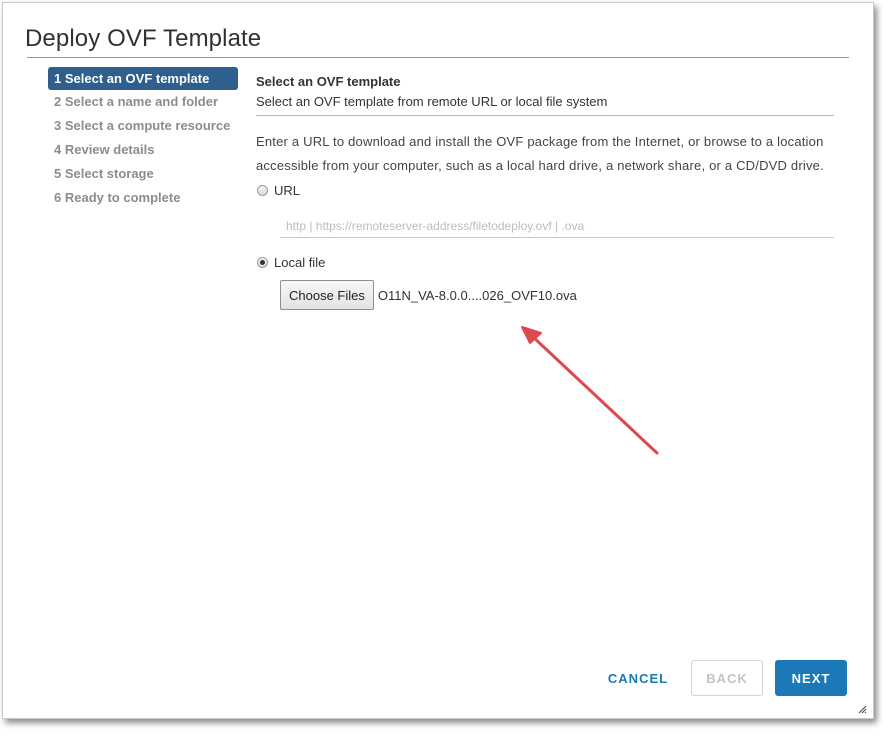 The height and width of the screenshot is (735, 887). Describe the element at coordinates (727, 678) in the screenshot. I see `back-button: BACK` at that location.